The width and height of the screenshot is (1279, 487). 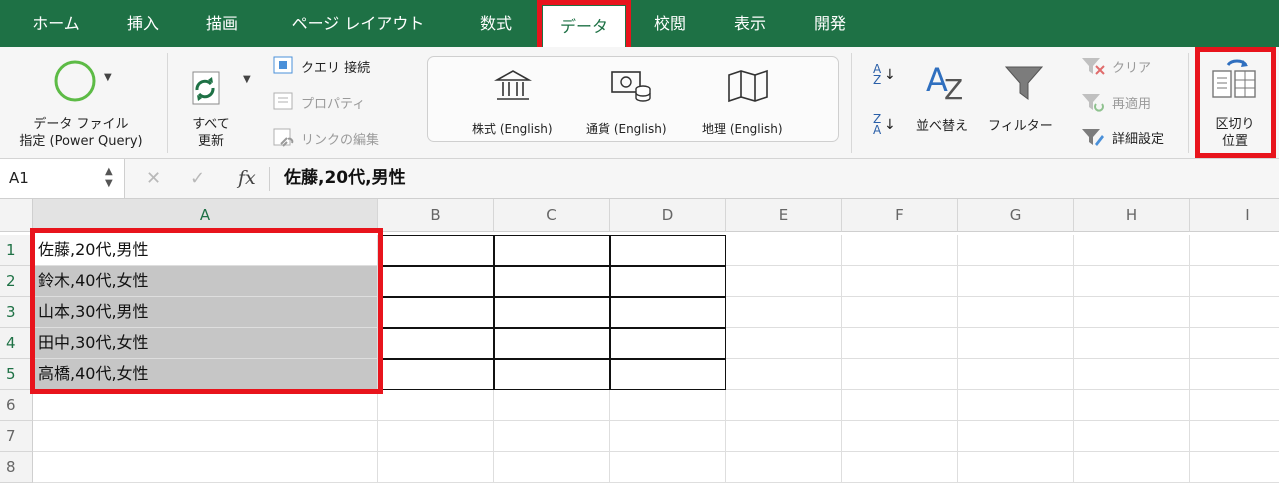 What do you see at coordinates (900, 281) in the screenshot?
I see `cell-F2` at bounding box center [900, 281].